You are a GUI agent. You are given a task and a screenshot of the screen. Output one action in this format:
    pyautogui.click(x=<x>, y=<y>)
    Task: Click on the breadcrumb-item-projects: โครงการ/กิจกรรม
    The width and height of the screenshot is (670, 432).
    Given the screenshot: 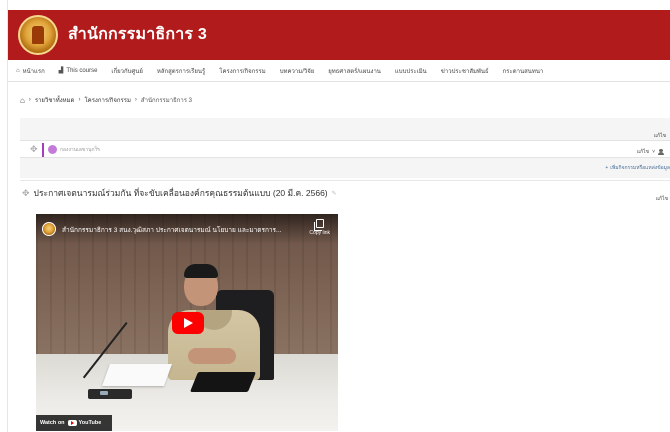 What is the action you would take?
    pyautogui.click(x=107, y=100)
    